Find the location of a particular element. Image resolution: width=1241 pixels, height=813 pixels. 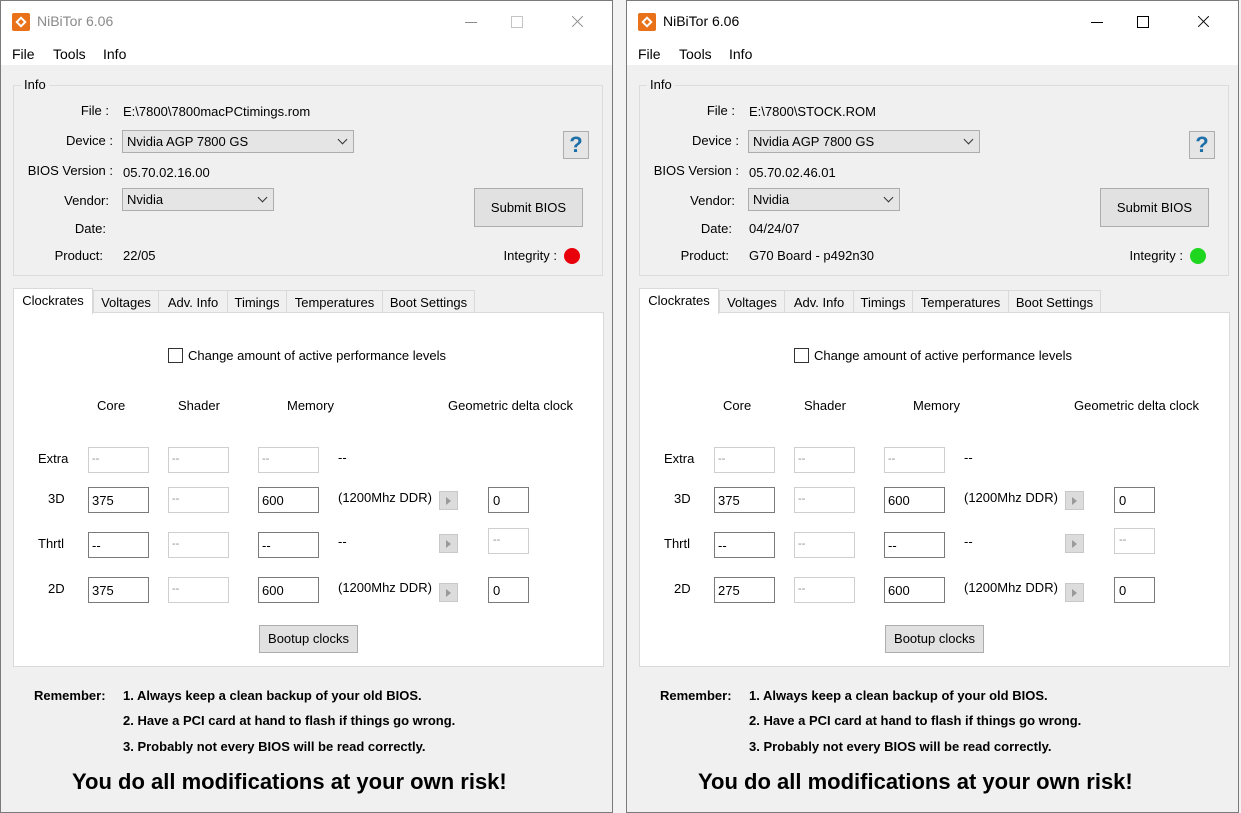

file-label: File : is located at coordinates (720, 110).